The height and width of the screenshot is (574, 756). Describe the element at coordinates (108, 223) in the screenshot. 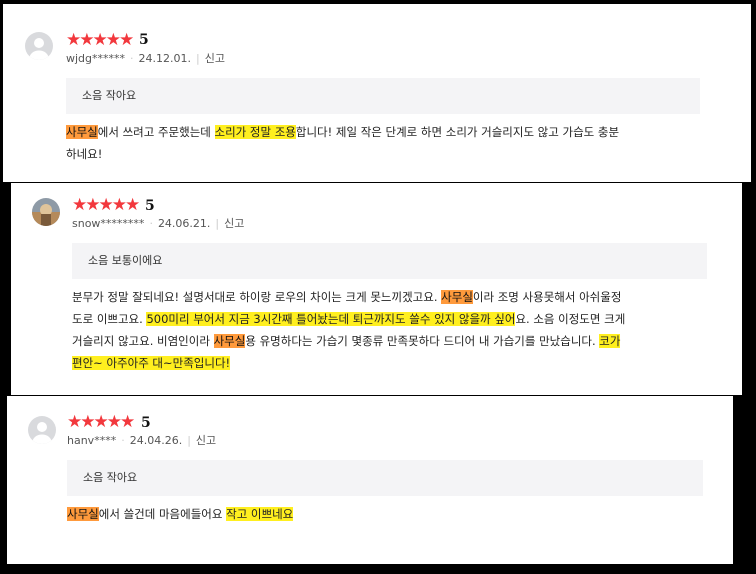

I see `user-id: snow********` at that location.